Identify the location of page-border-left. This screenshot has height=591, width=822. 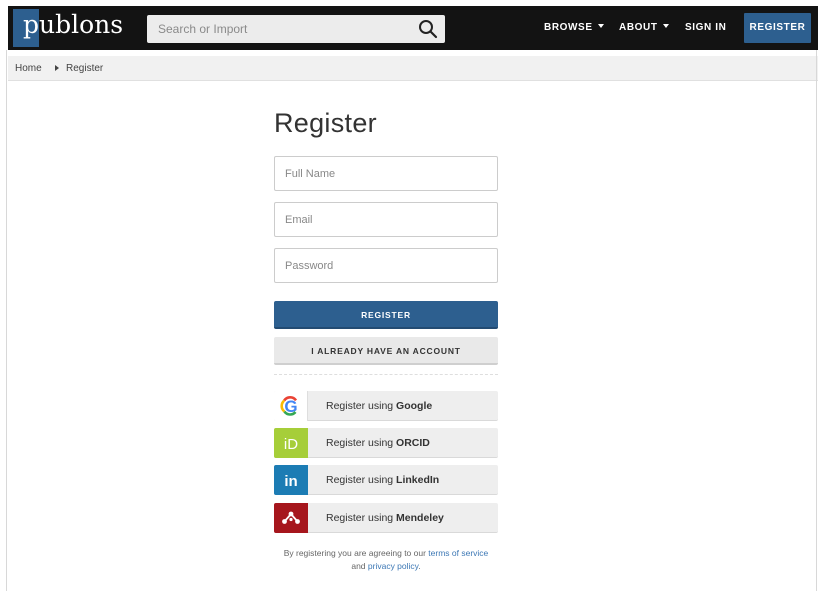
(6, 320).